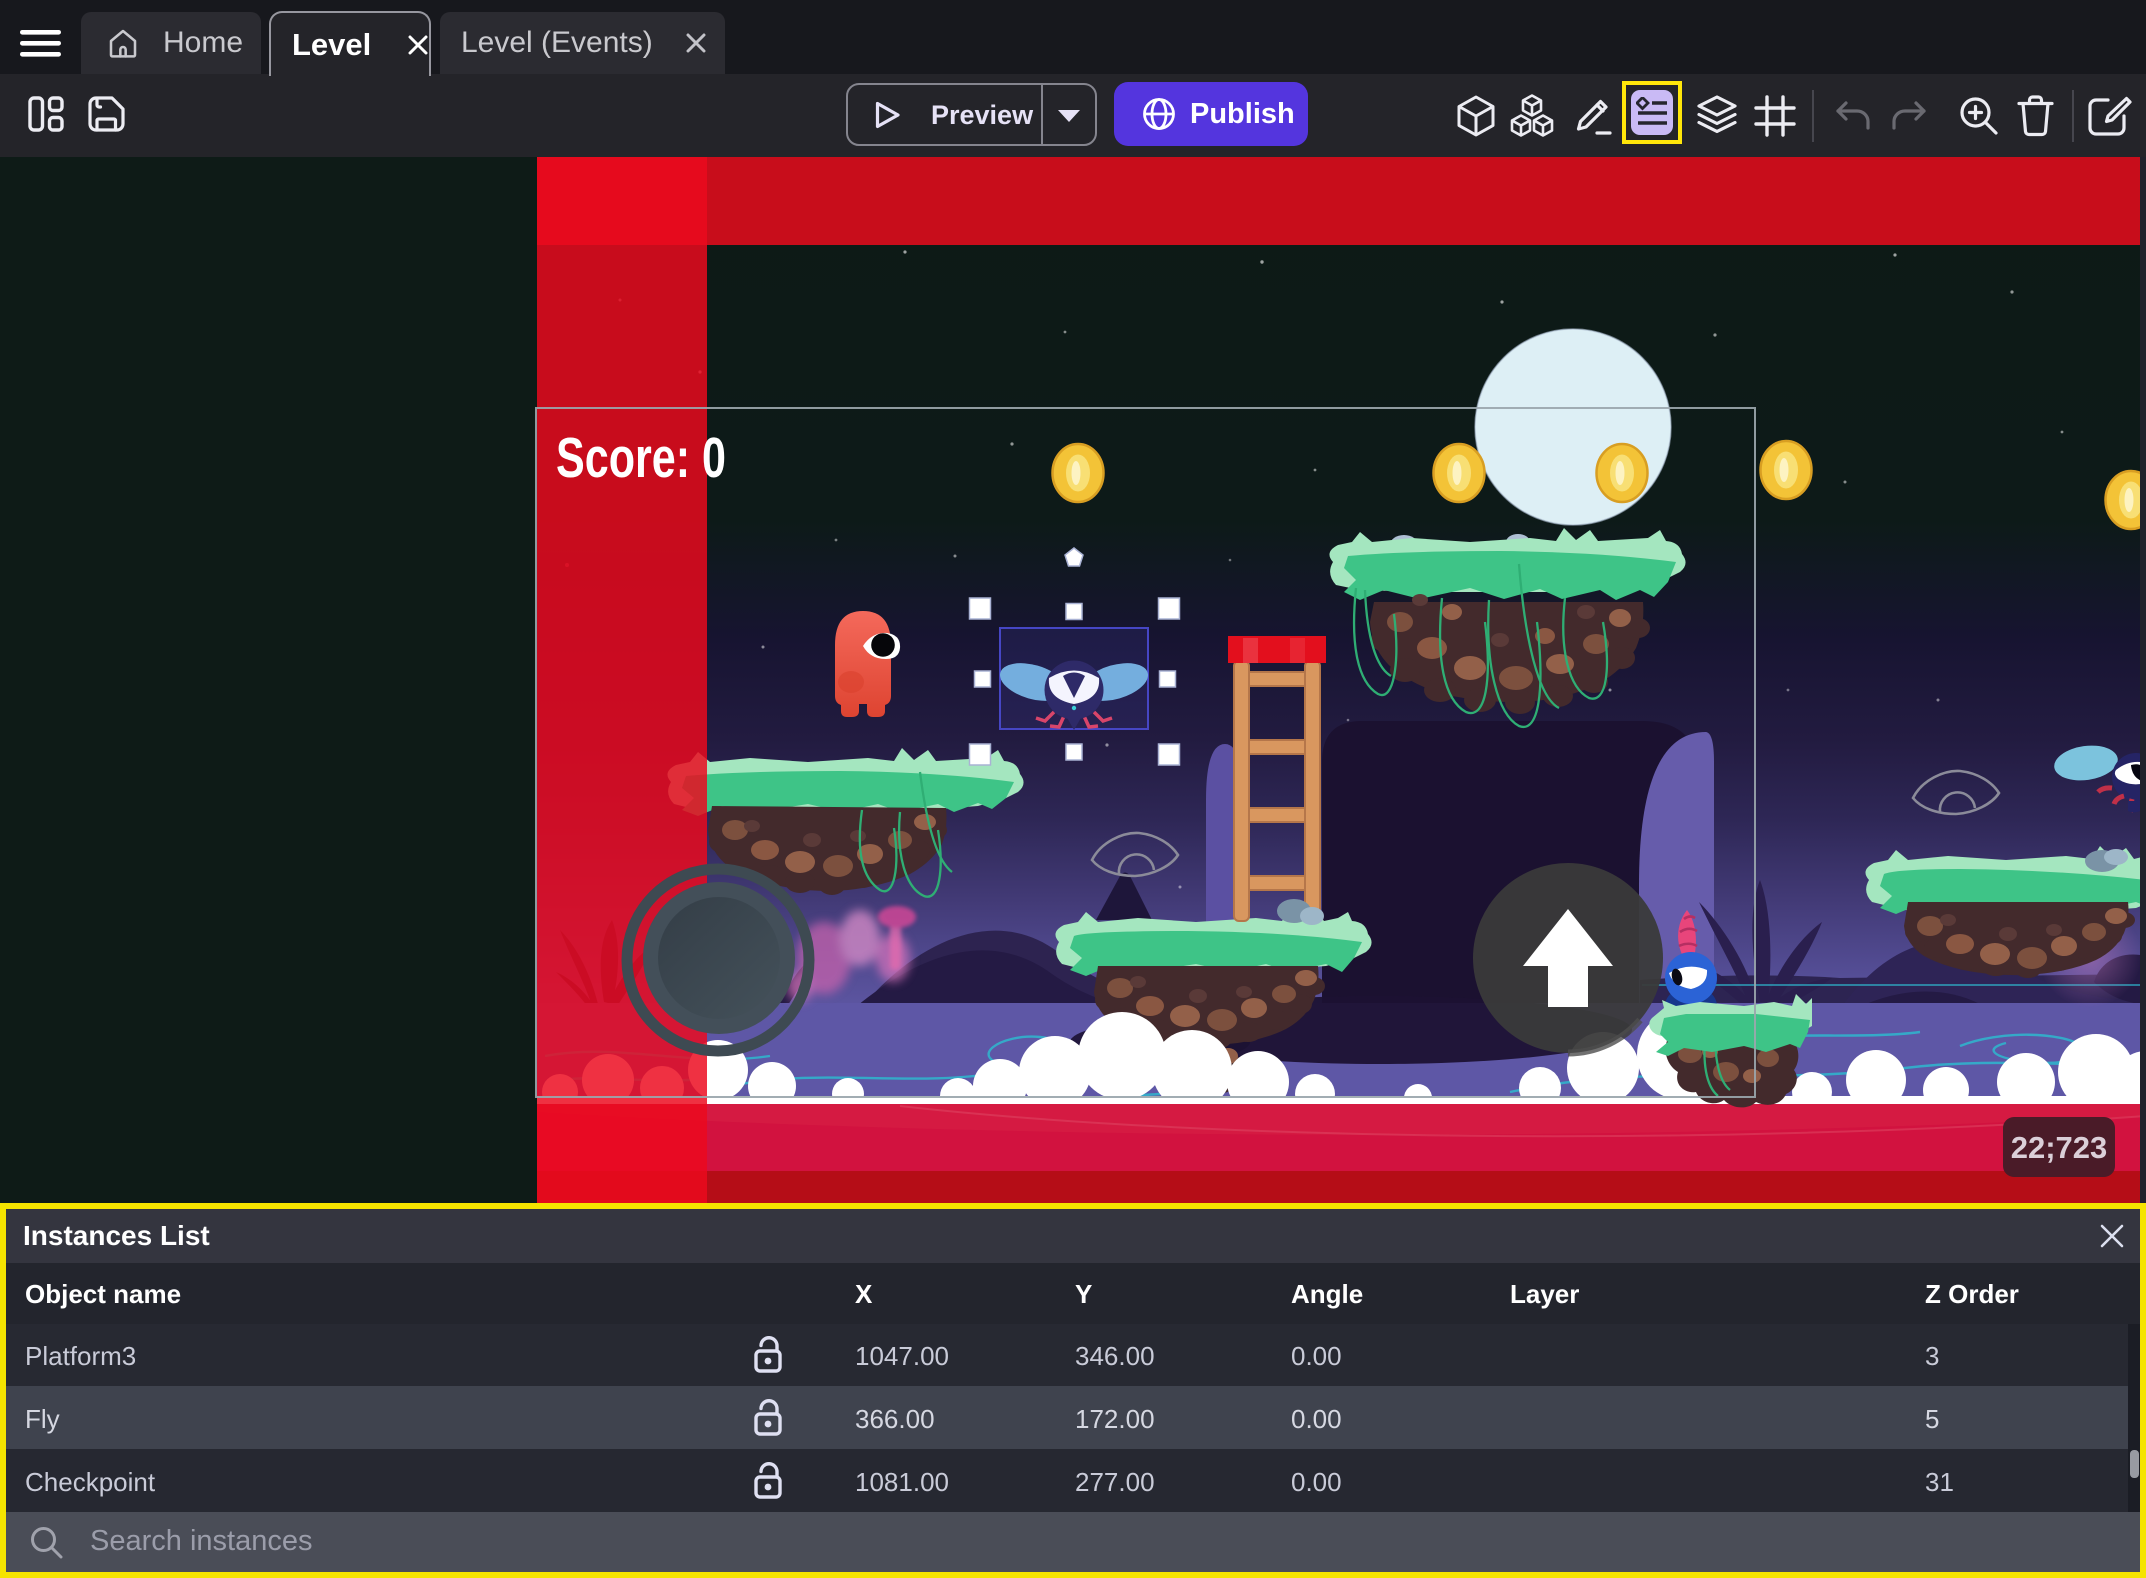  Describe the element at coordinates (2059, 1147) in the screenshot. I see `svg-text: 22;723` at that location.